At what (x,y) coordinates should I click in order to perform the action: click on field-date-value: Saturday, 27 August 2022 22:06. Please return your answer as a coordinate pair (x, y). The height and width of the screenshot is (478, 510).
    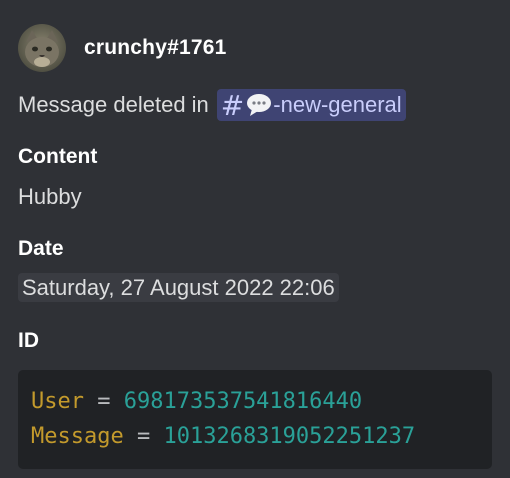
    Looking at the image, I should click on (178, 287).